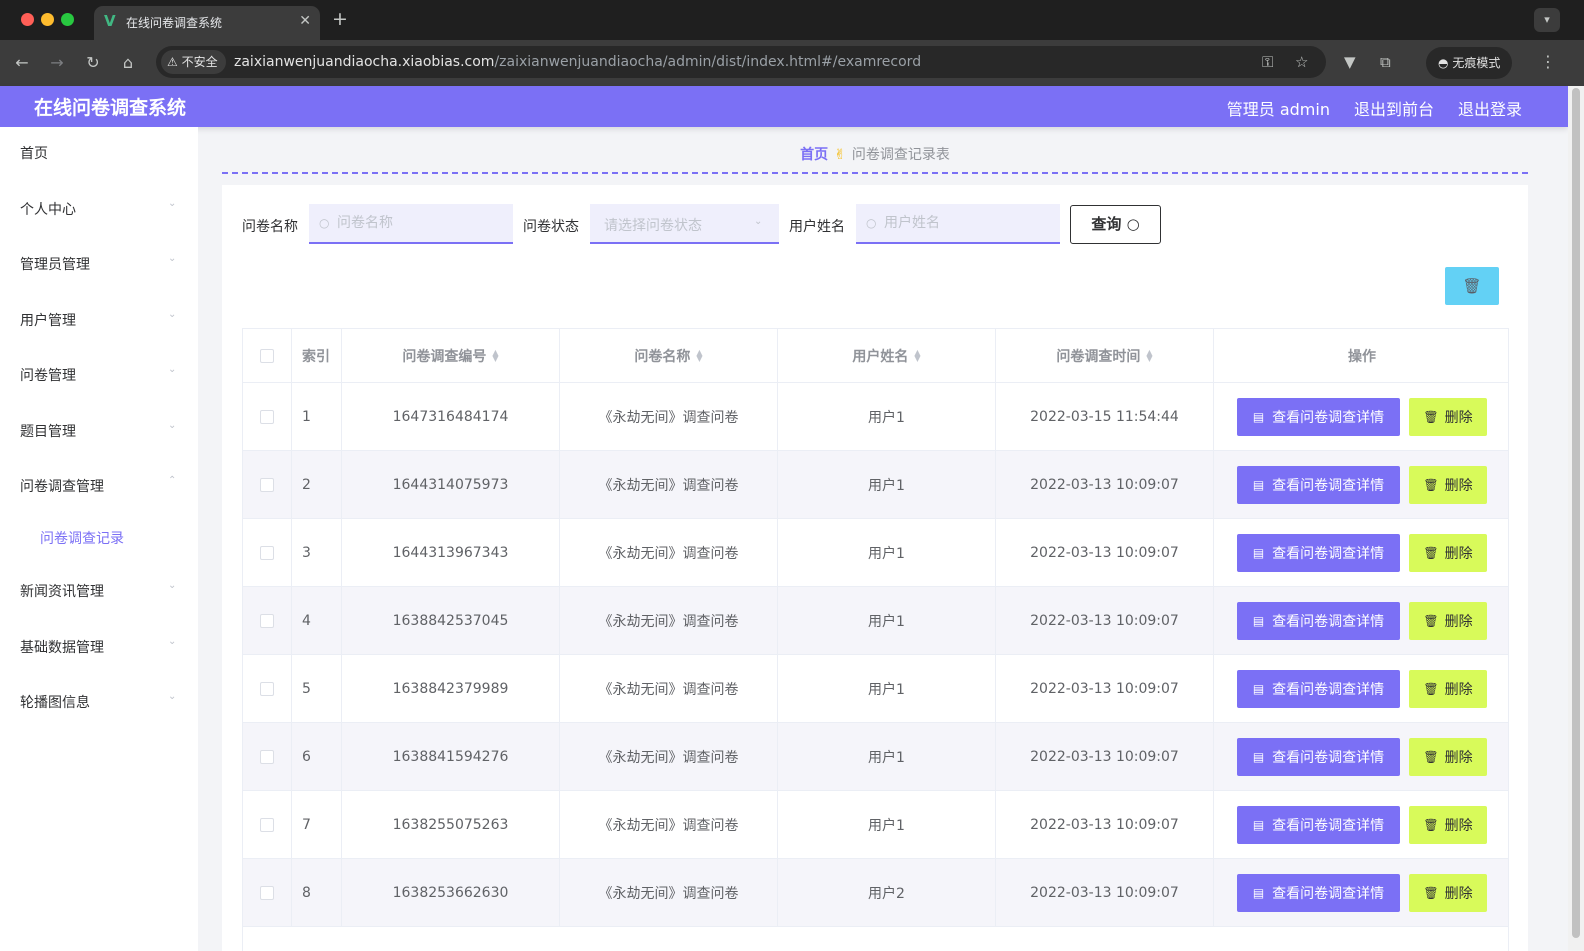 The height and width of the screenshot is (951, 1584). I want to click on user-name-input, so click(964, 223).